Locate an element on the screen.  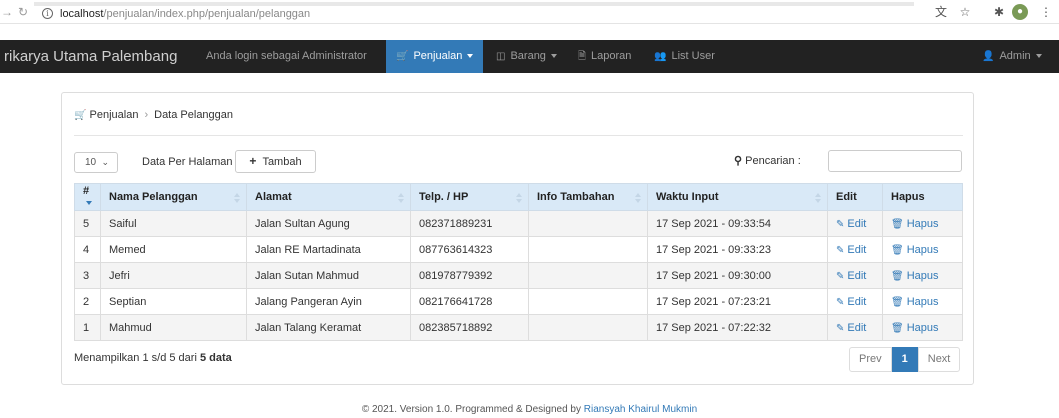
brand-title: rikarya Utama Palembang is located at coordinates (90, 56).